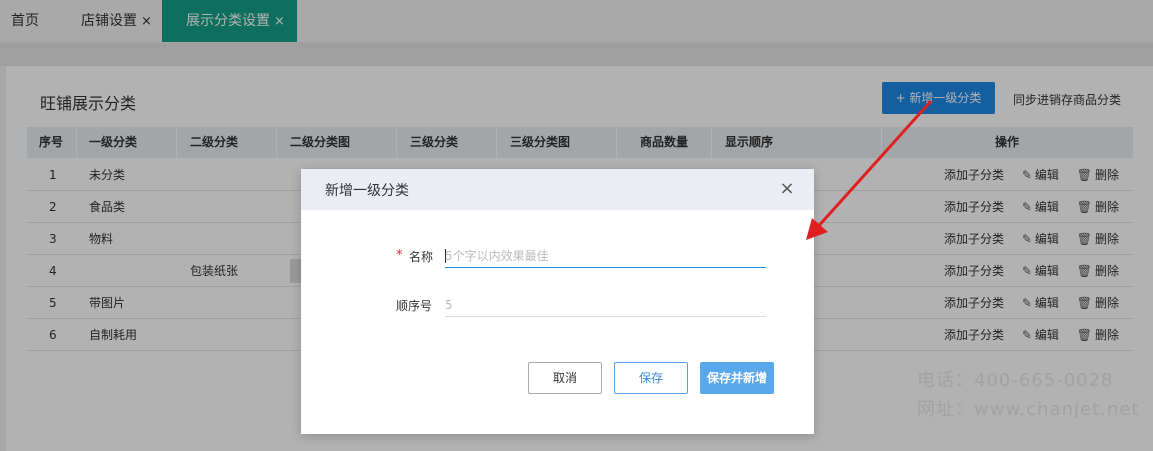  What do you see at coordinates (737, 378) in the screenshot?
I see `save-and-new-button: 保存并新增` at bounding box center [737, 378].